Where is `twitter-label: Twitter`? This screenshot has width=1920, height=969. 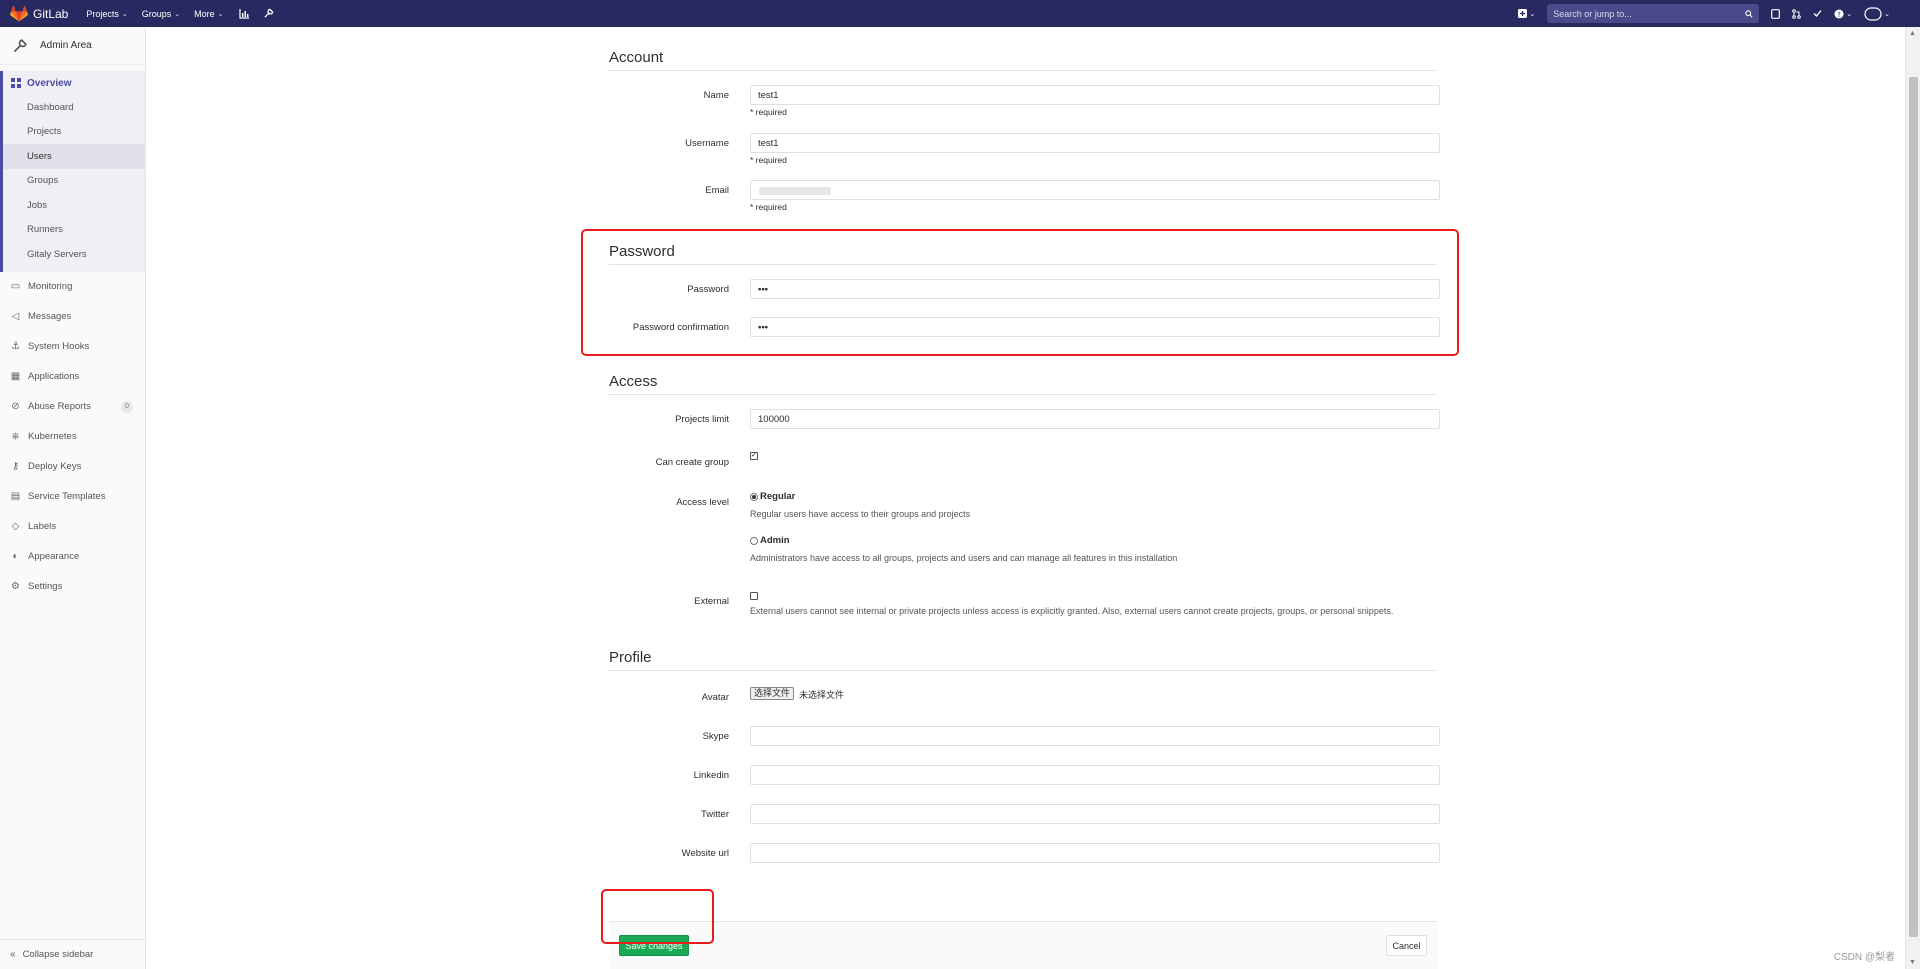 twitter-label: Twitter is located at coordinates (715, 814).